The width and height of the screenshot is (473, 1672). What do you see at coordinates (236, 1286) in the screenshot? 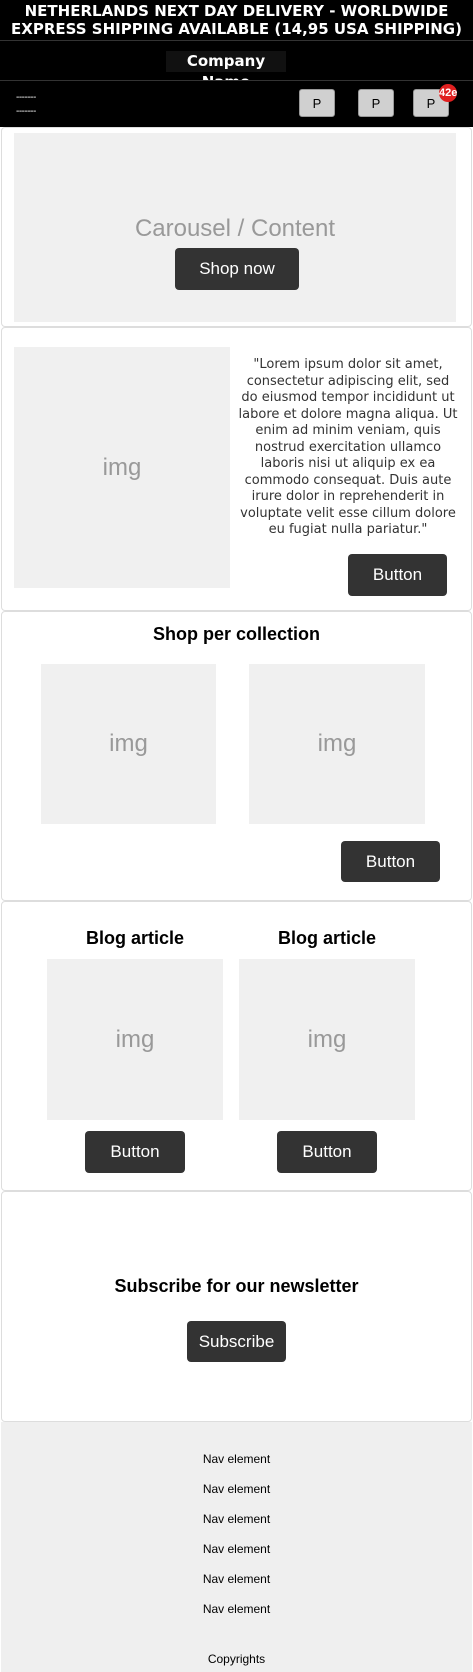
I see `newsletter-title: Subscribe for our newsletter` at bounding box center [236, 1286].